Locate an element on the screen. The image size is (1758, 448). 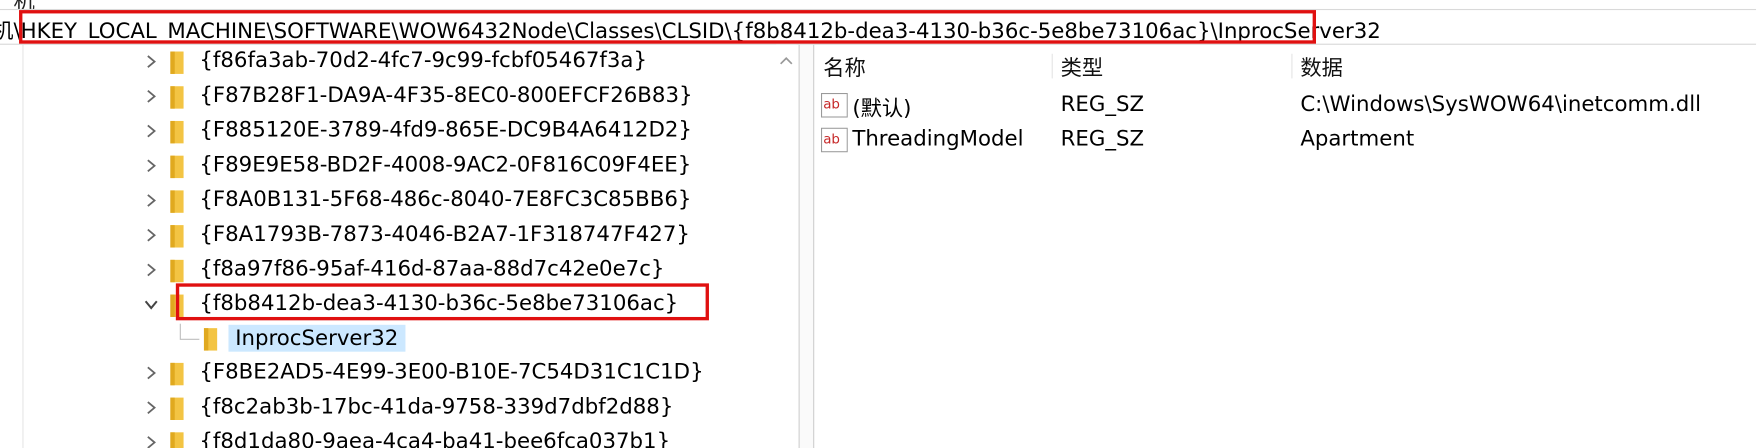
tree-item-label: {f8a97f86-95af-416d-87aa-88d7c42e0e7c} is located at coordinates (432, 269).